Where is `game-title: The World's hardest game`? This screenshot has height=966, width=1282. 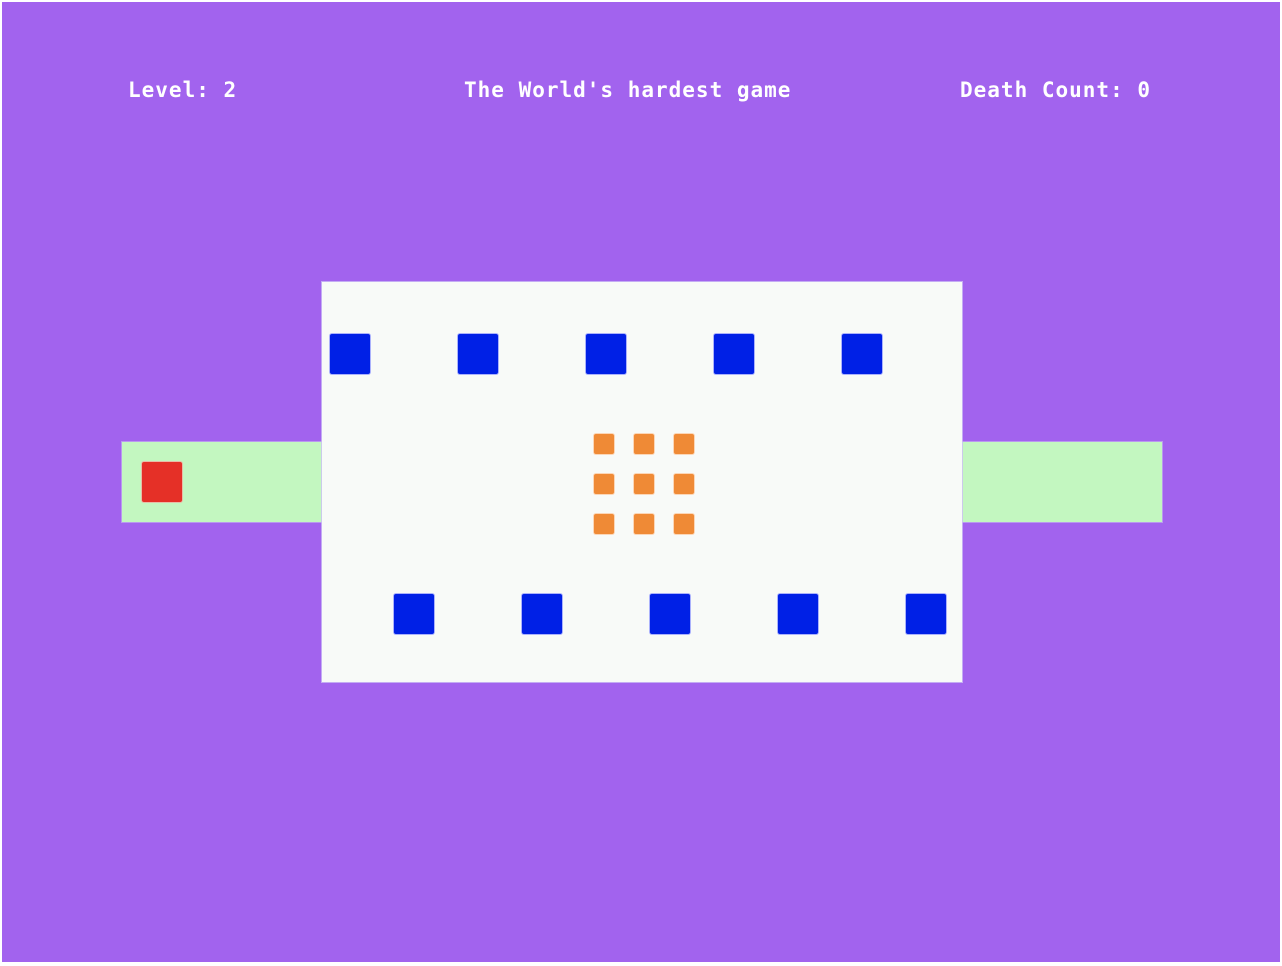 game-title: The World's hardest game is located at coordinates (628, 90).